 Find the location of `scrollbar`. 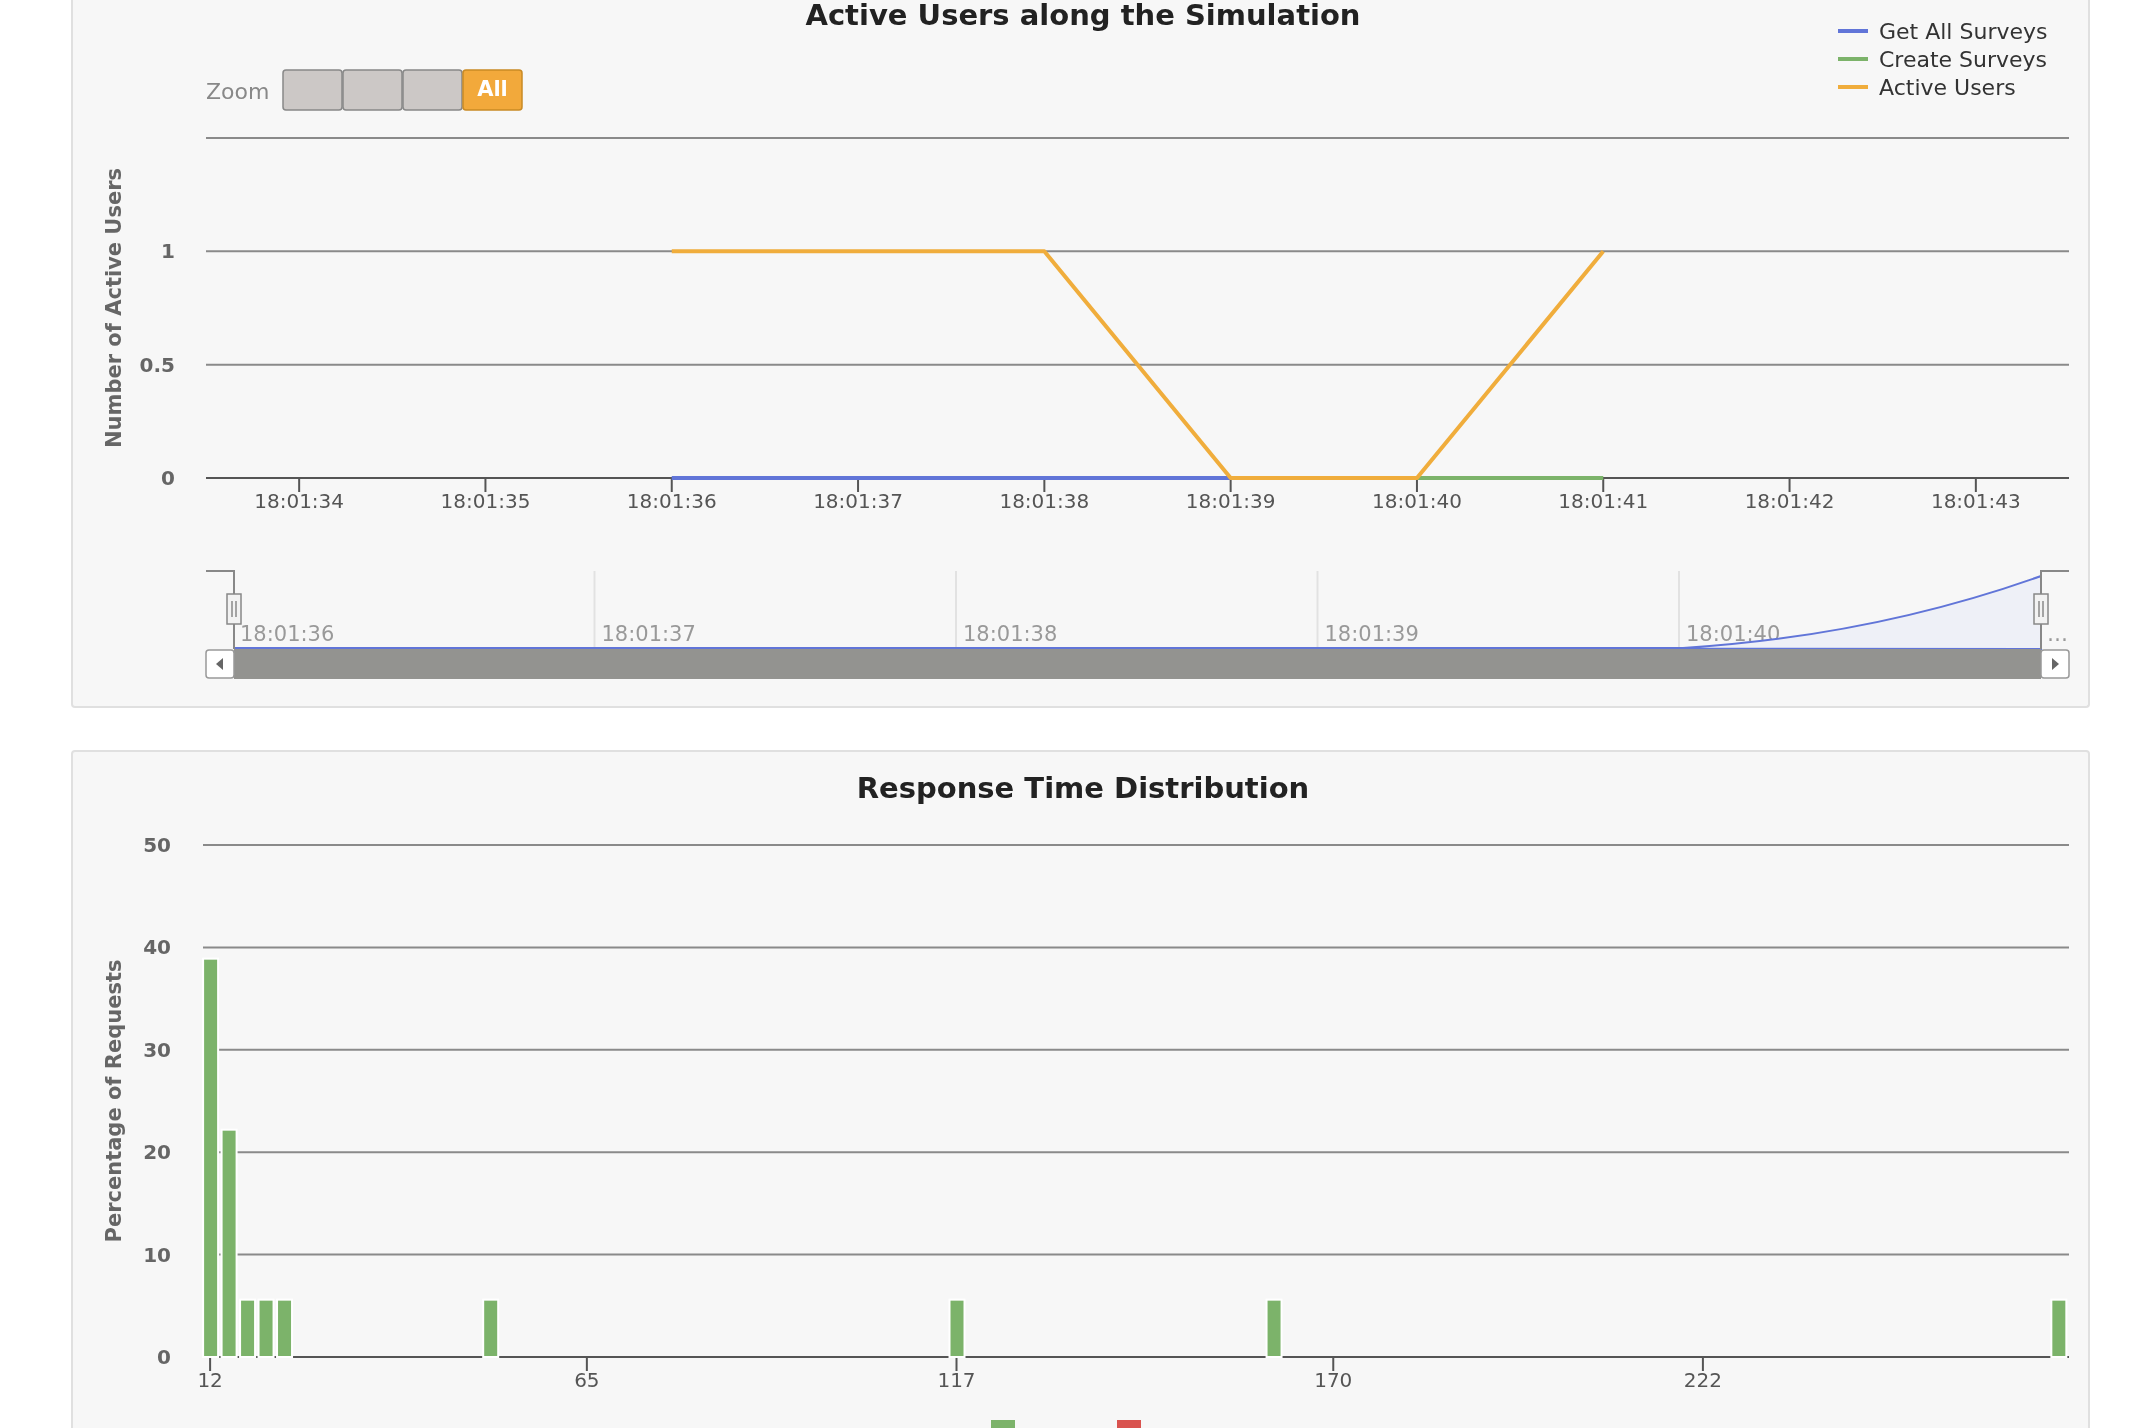

scrollbar is located at coordinates (1137, 664).